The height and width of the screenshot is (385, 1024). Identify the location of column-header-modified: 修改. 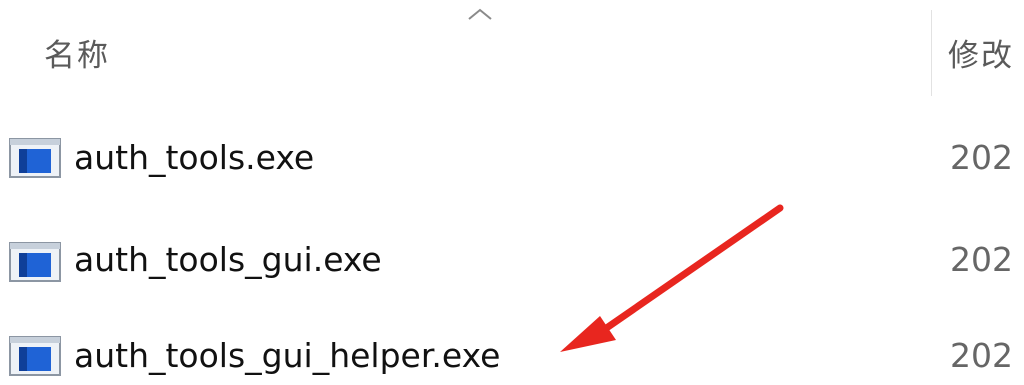
(981, 52).